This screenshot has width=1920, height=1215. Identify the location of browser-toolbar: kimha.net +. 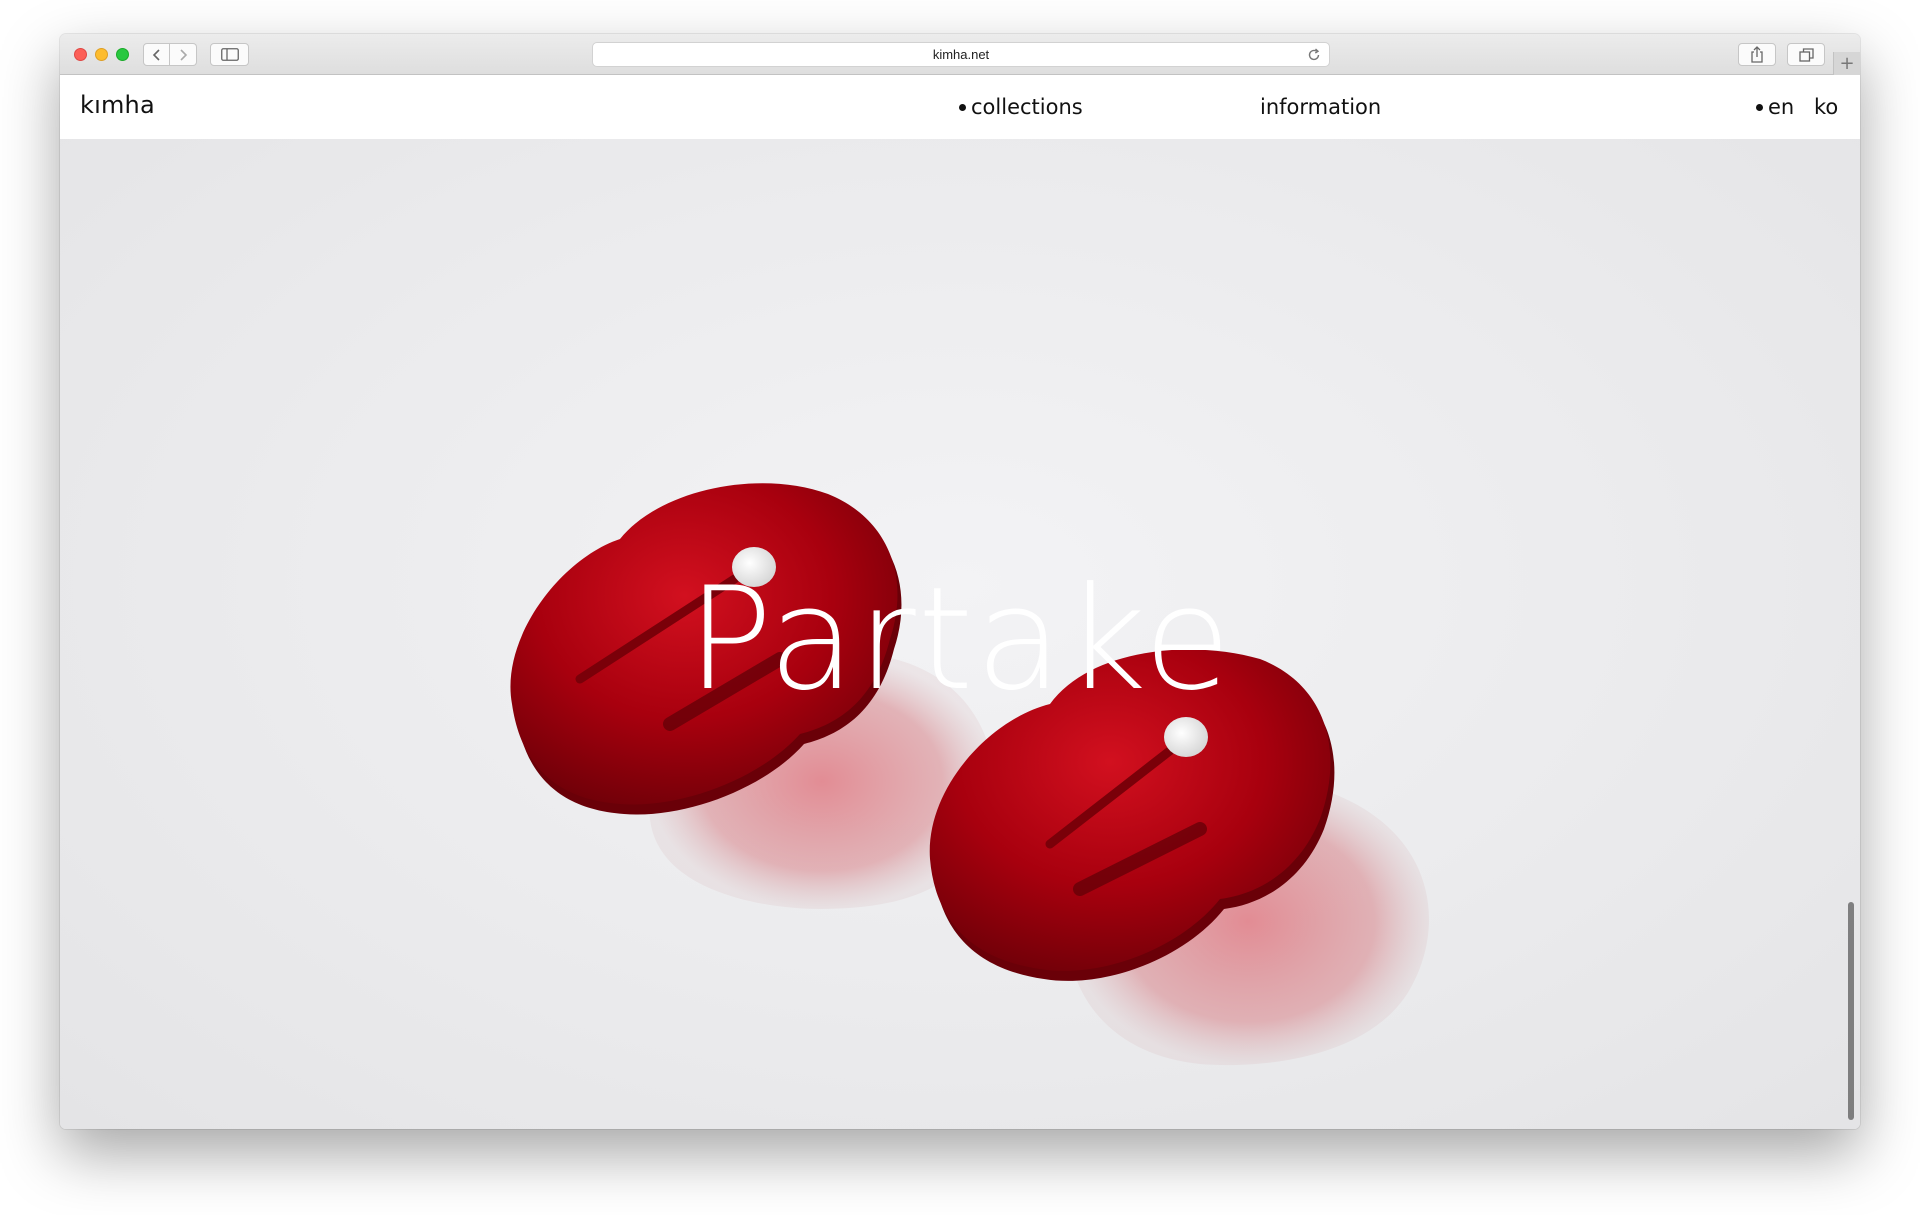
(960, 54).